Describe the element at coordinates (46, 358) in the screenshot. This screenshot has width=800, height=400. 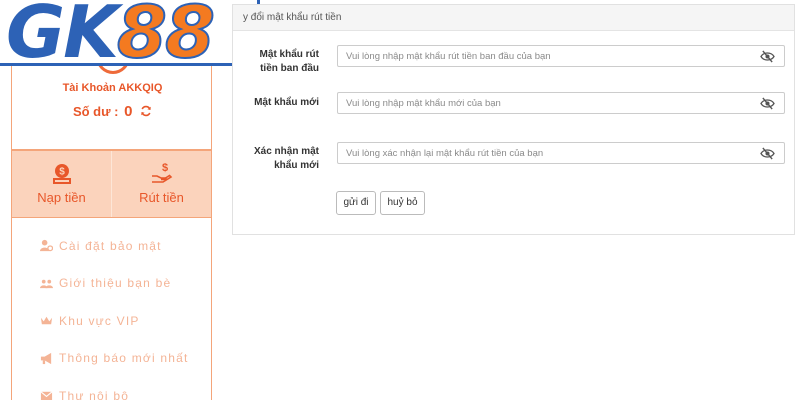
I see `megaphone-icon` at that location.